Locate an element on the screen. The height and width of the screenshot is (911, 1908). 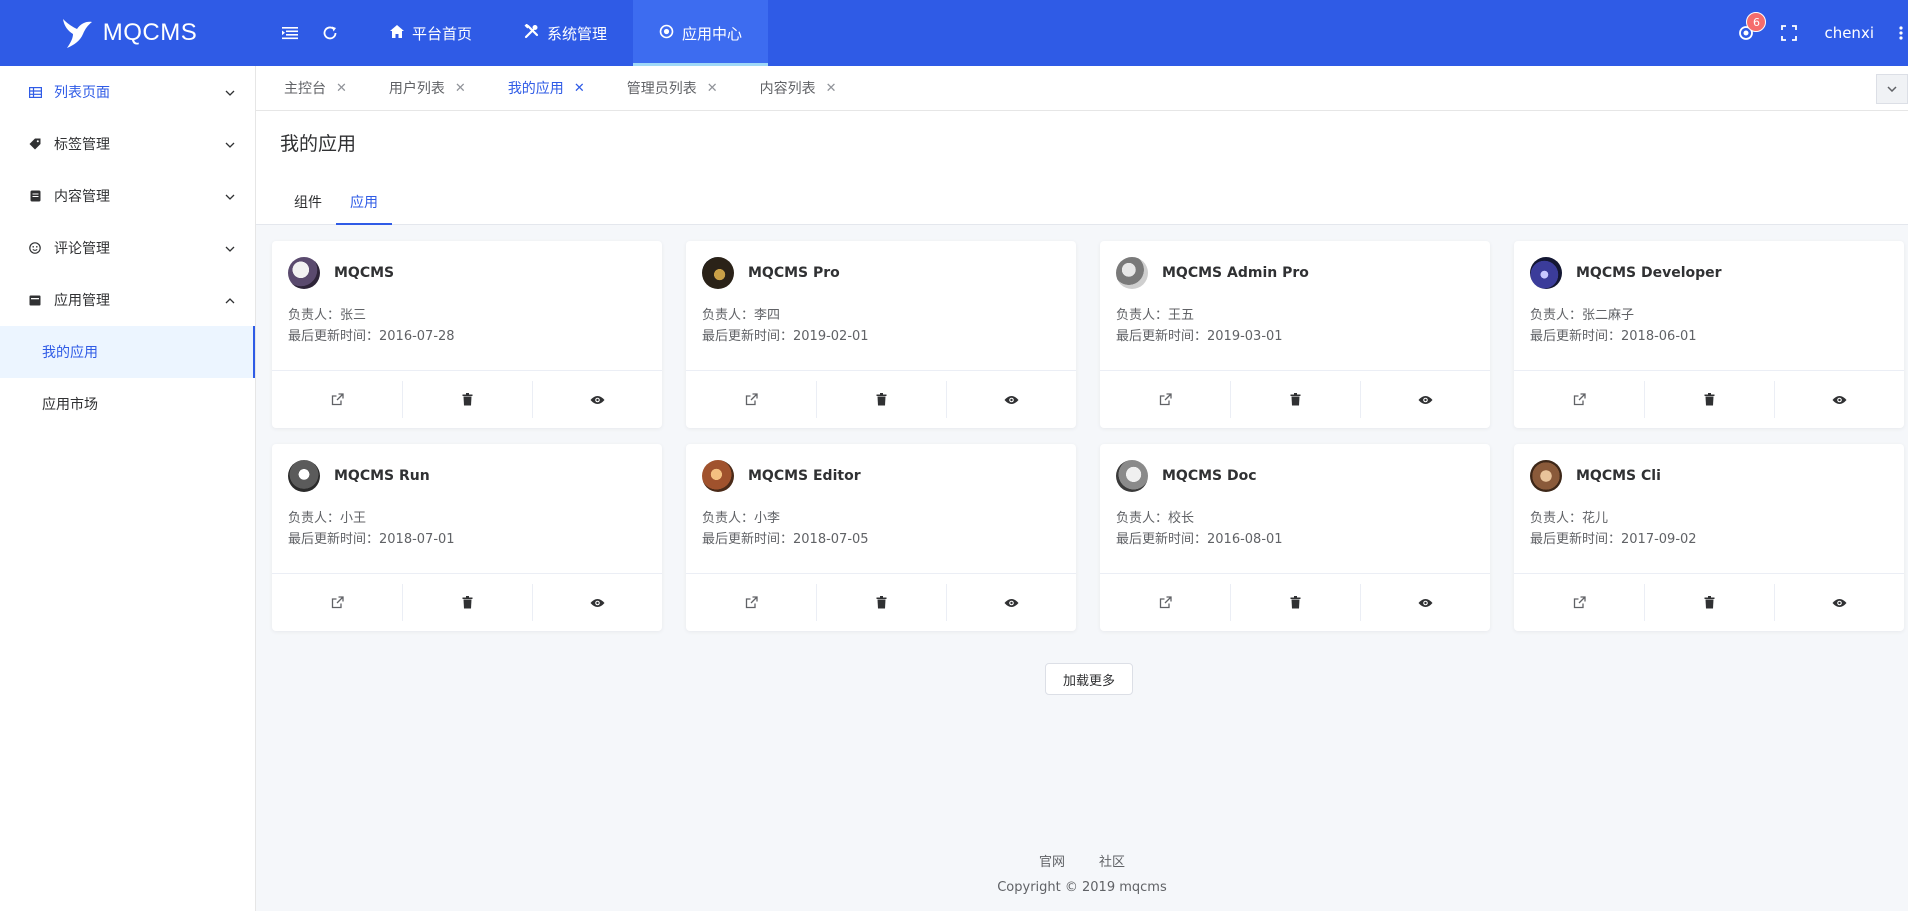
app-name: MQCMS Doc is located at coordinates (1209, 476).